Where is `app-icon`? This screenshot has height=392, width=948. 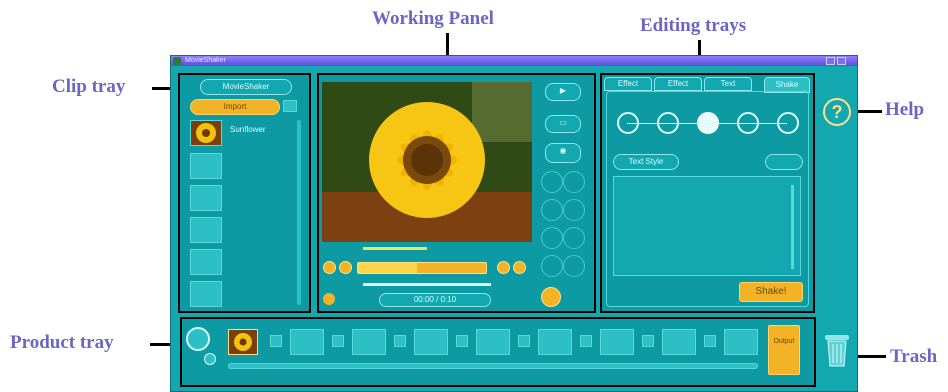
app-icon is located at coordinates (177, 61).